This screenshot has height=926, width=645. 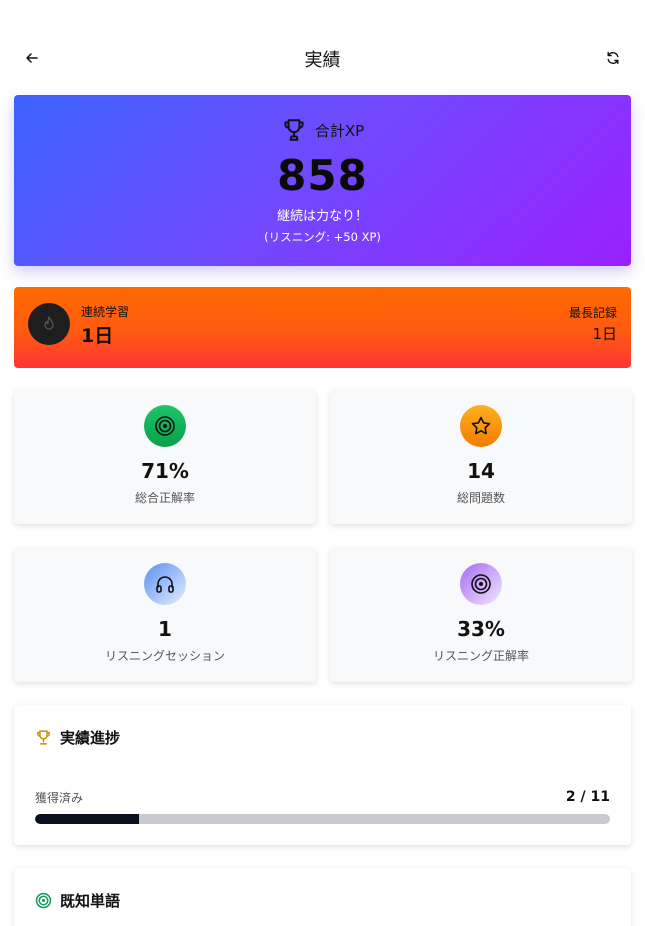 I want to click on stat-card-total-questions: 14 総問題数, so click(x=481, y=457).